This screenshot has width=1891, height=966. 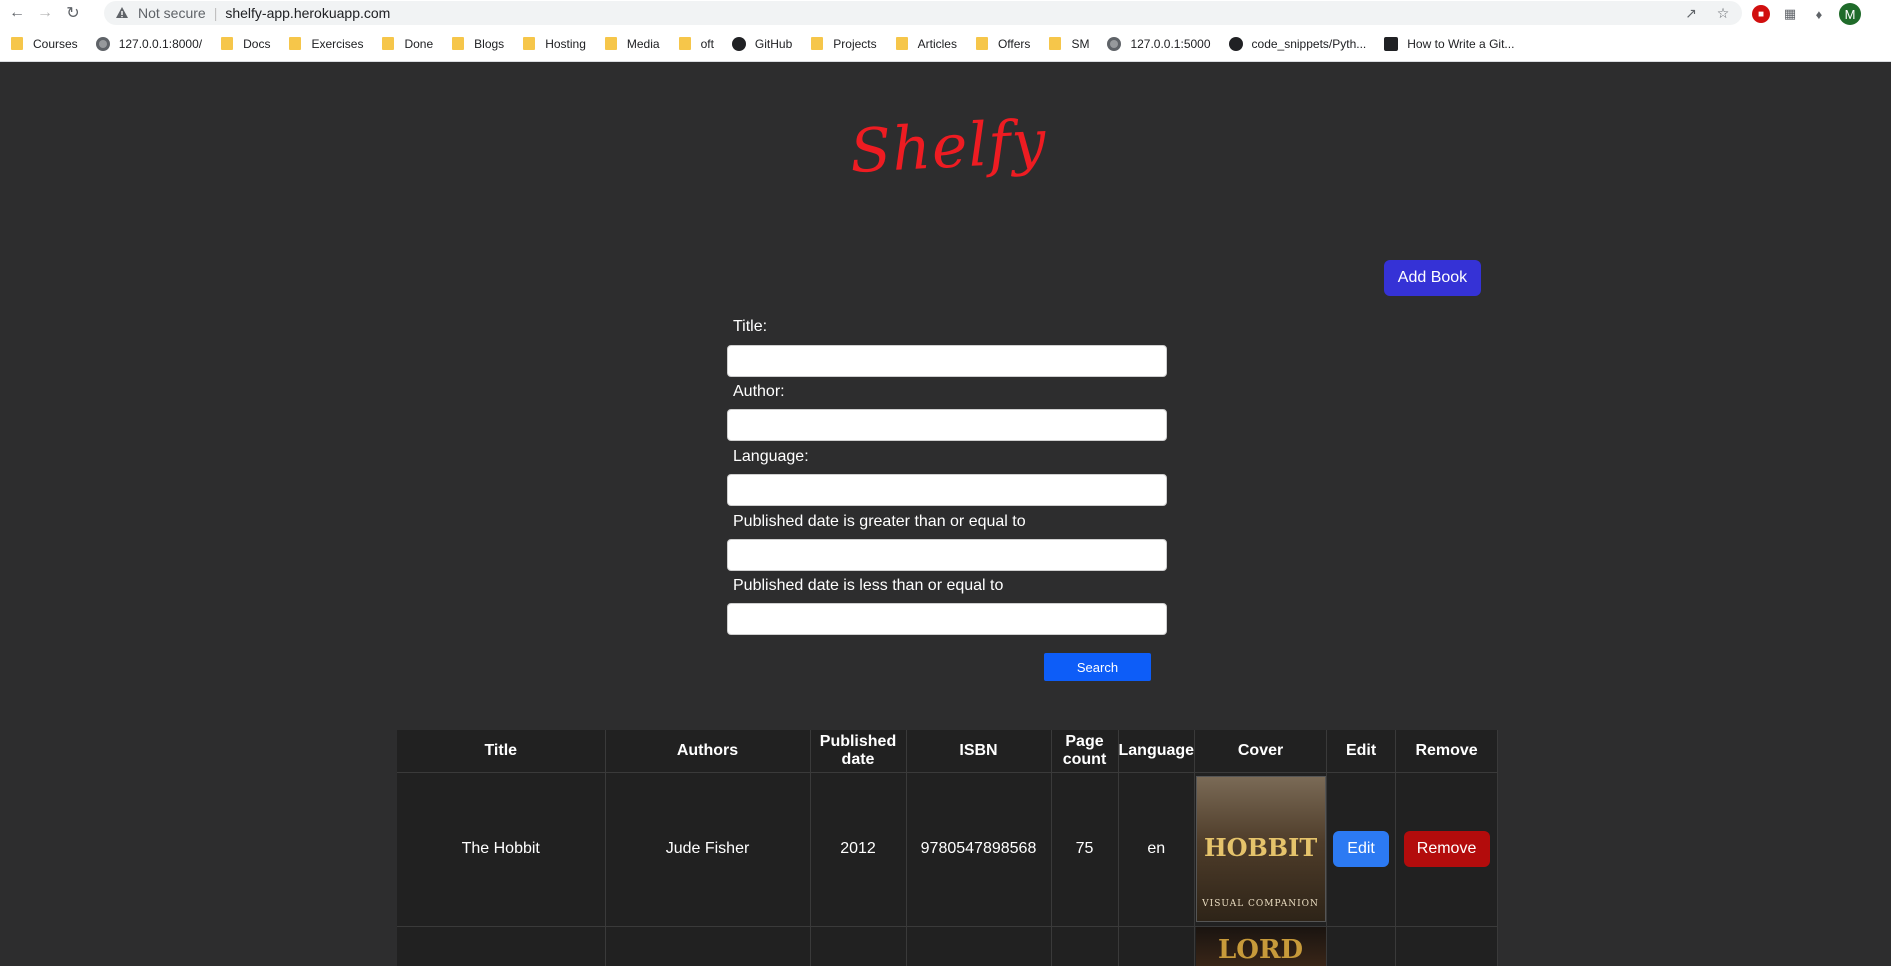 What do you see at coordinates (1068, 44) in the screenshot?
I see `bookmark-item: SM` at bounding box center [1068, 44].